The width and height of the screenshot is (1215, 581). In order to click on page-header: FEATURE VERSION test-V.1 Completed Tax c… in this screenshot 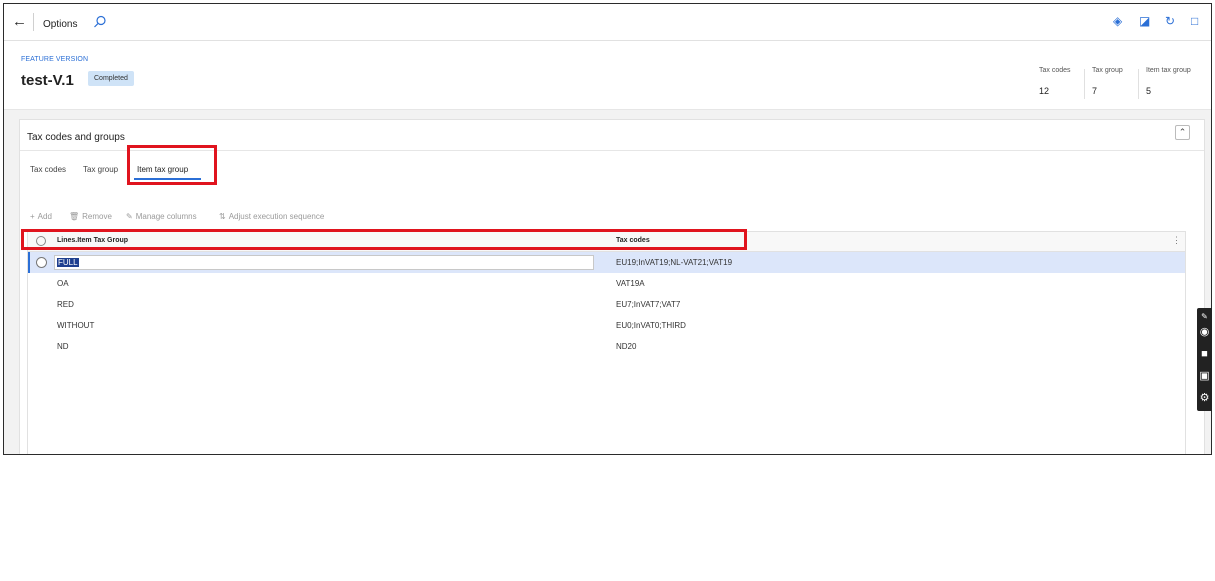, I will do `click(607, 75)`.